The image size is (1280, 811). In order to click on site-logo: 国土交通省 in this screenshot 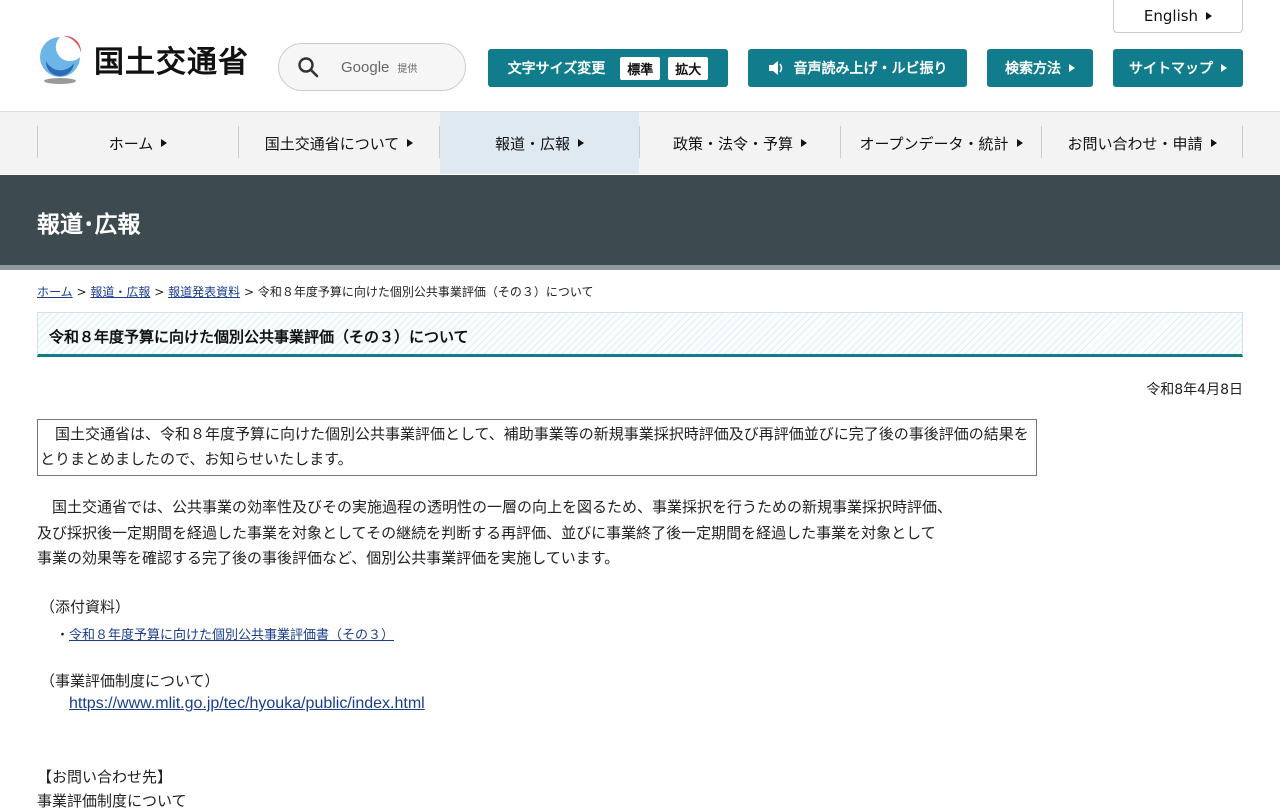, I will do `click(142, 59)`.